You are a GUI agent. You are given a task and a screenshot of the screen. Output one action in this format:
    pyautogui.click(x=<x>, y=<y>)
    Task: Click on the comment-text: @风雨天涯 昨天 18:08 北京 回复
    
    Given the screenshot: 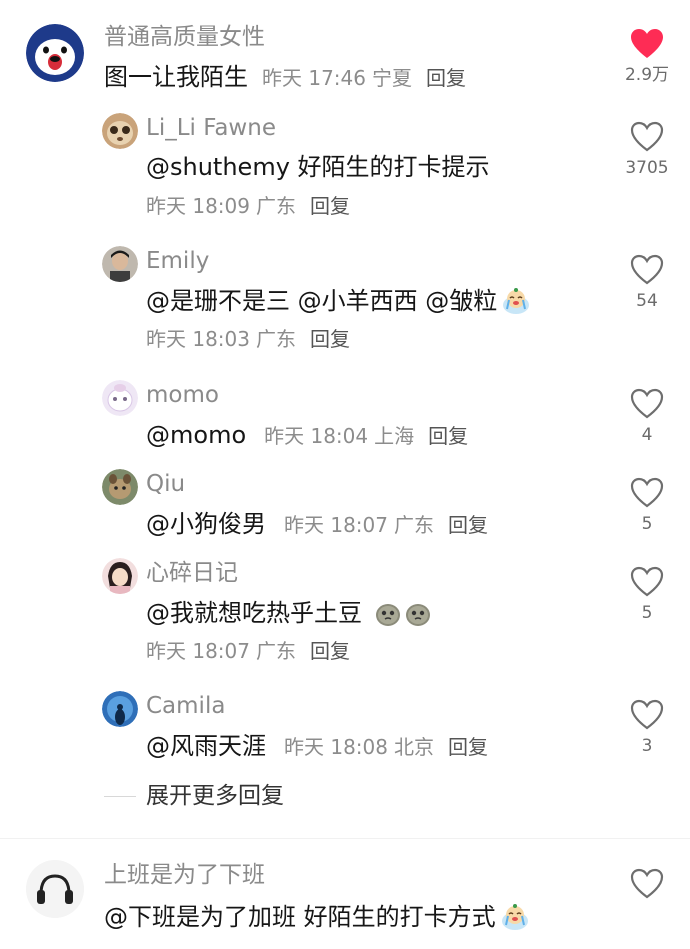 What is the action you would take?
    pyautogui.click(x=317, y=746)
    